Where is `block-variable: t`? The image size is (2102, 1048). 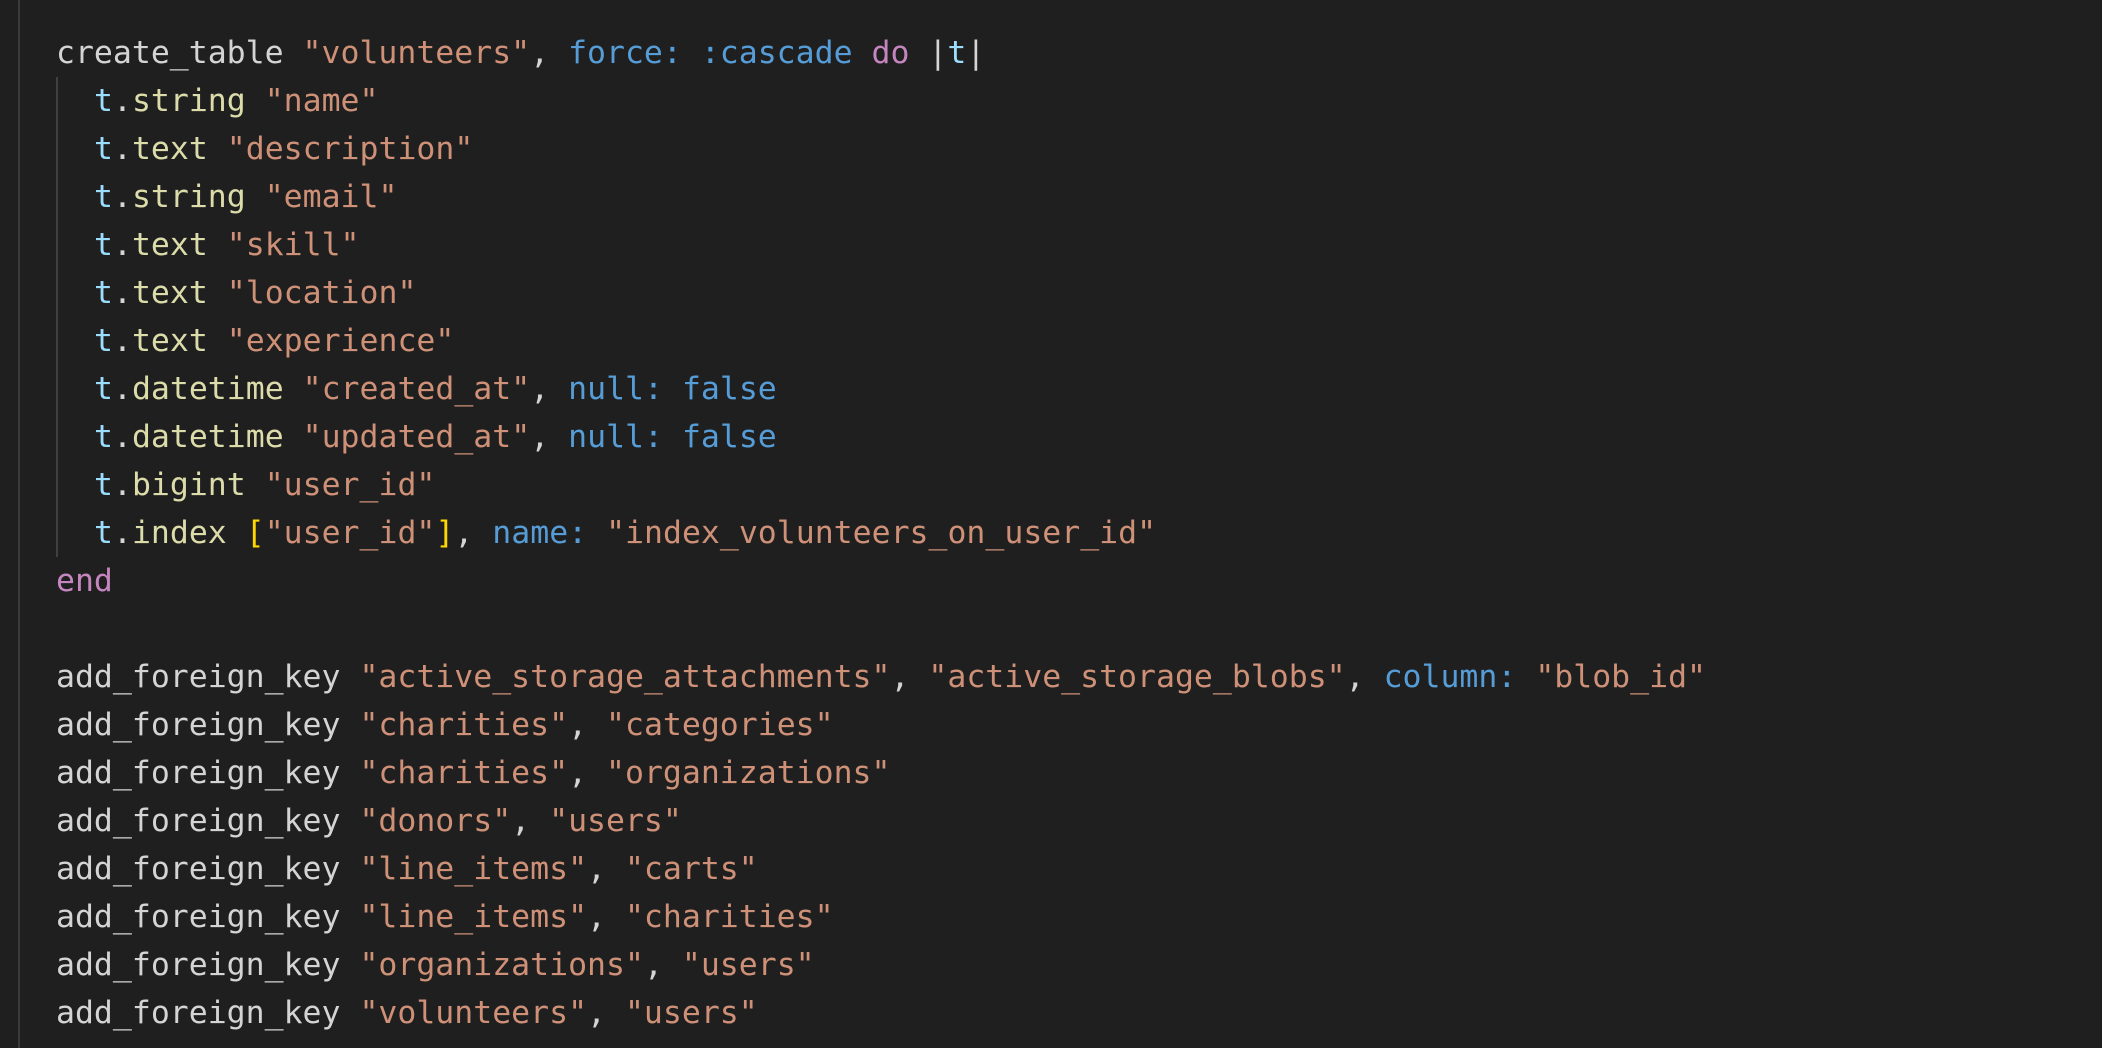
block-variable: t is located at coordinates (957, 53).